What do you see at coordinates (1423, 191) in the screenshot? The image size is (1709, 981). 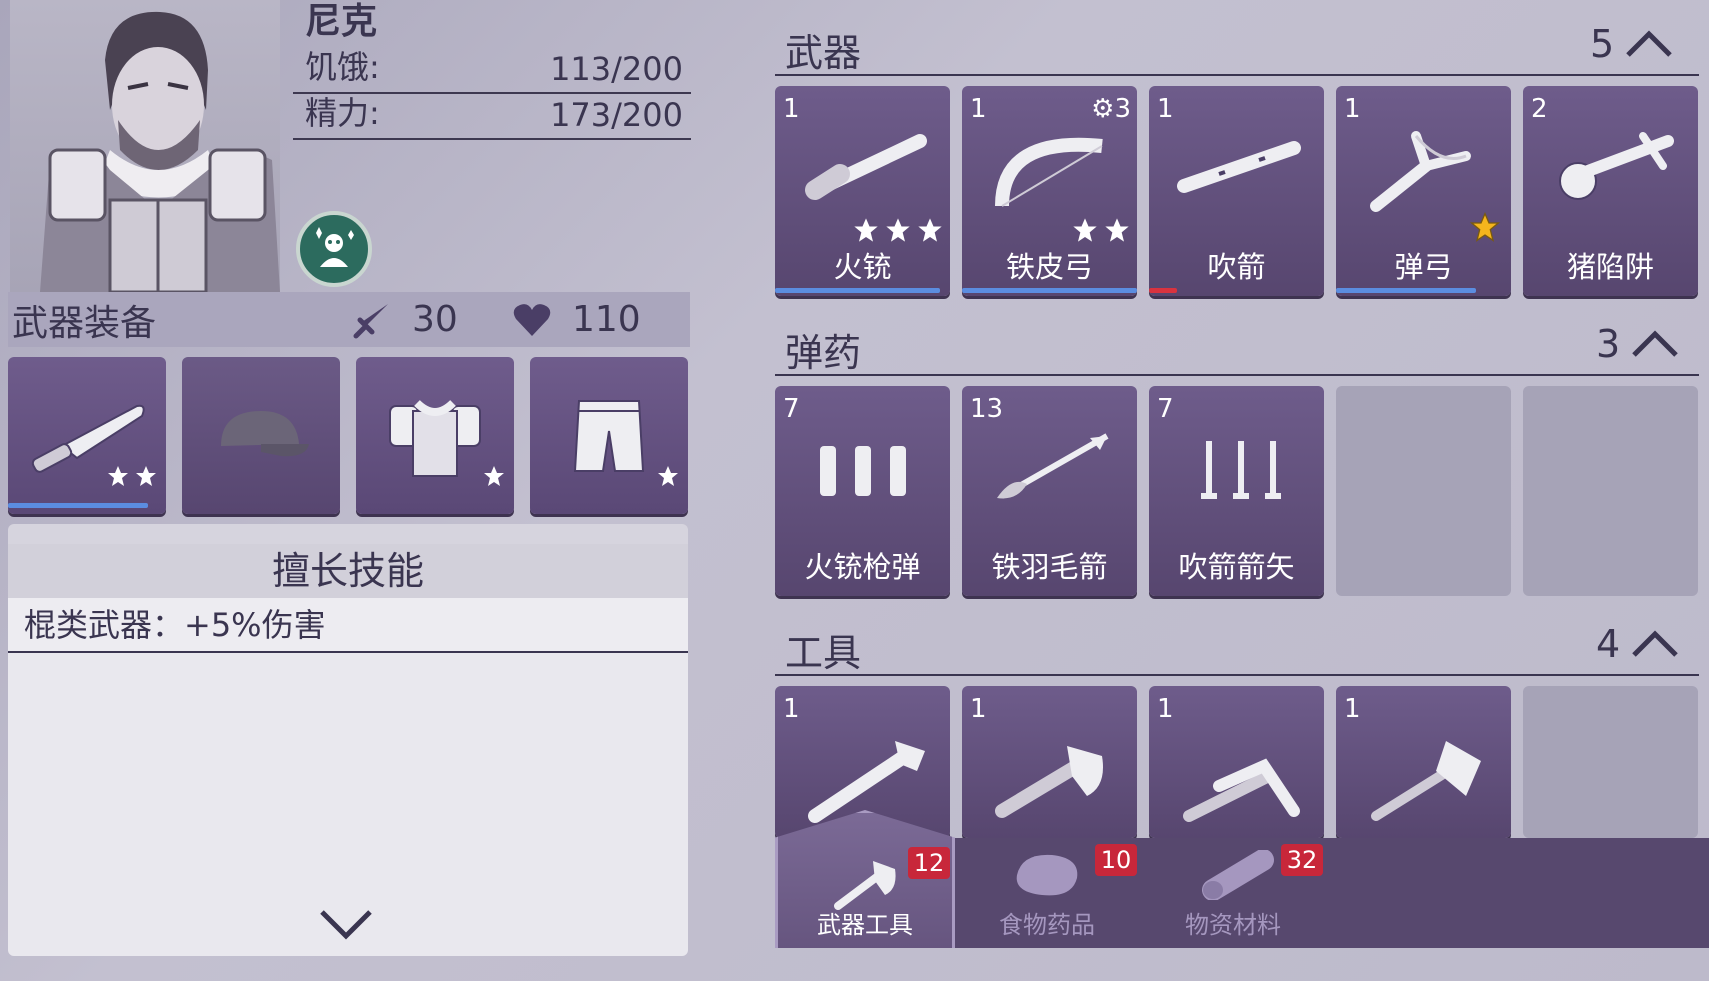 I see `item-slot-slingshot: 1 弹弓` at bounding box center [1423, 191].